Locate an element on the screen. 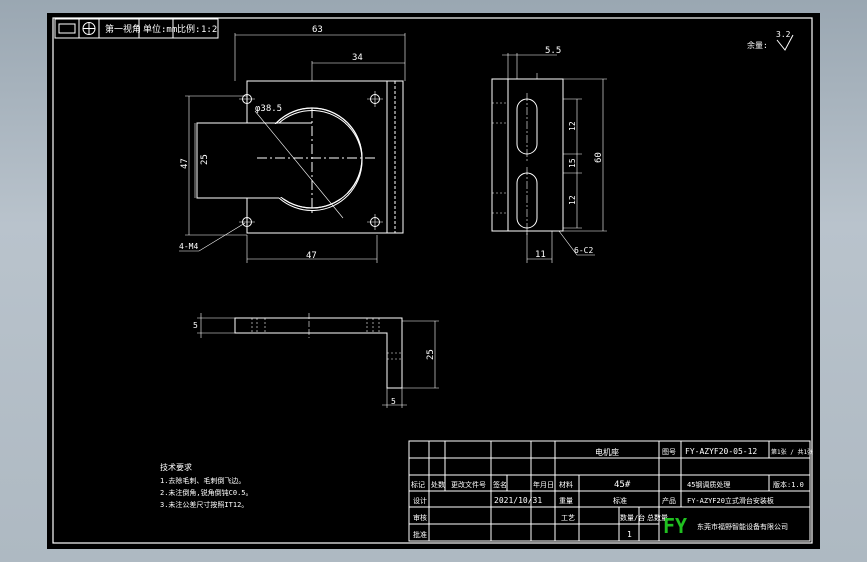  tb-treatment: 45钢调质处理 is located at coordinates (708, 484).